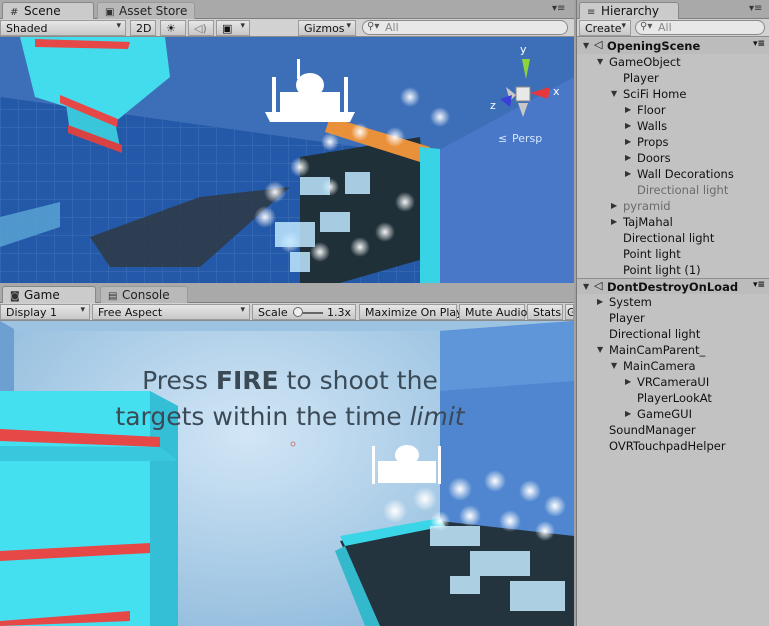  I want to click on display-dropdown: Display 1, so click(45, 312).